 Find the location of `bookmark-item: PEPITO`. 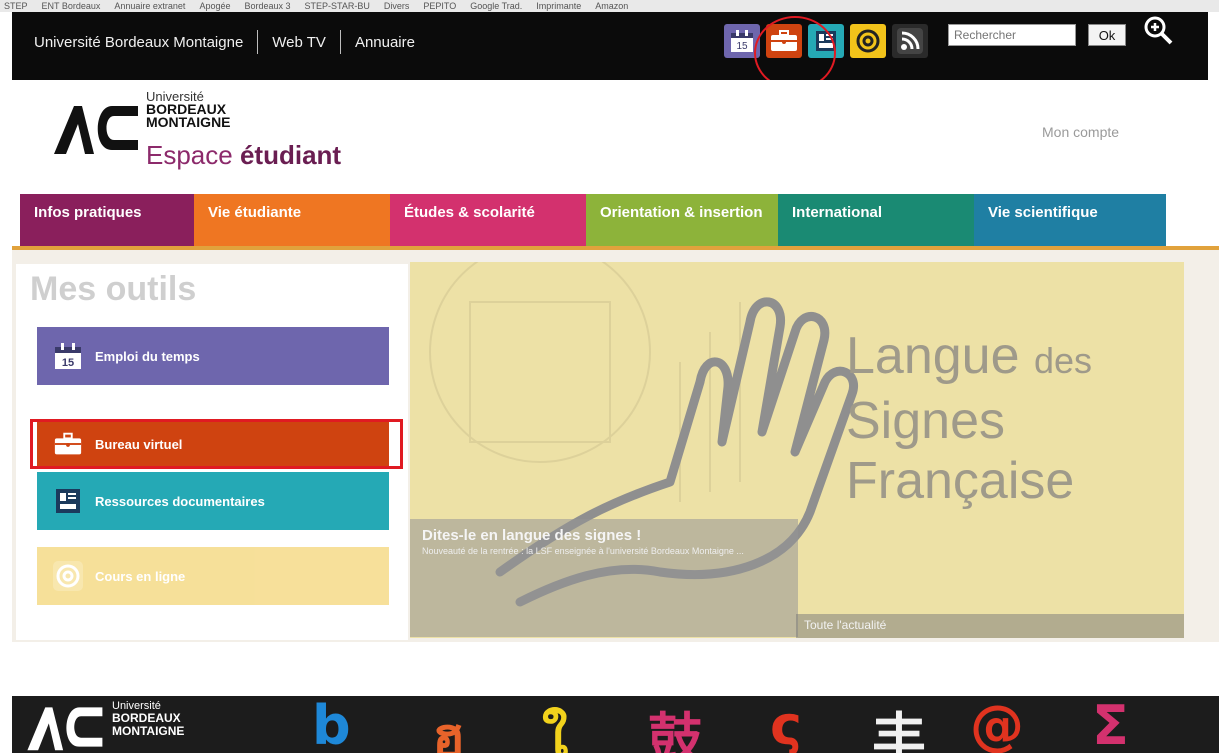

bookmark-item: PEPITO is located at coordinates (439, 6).